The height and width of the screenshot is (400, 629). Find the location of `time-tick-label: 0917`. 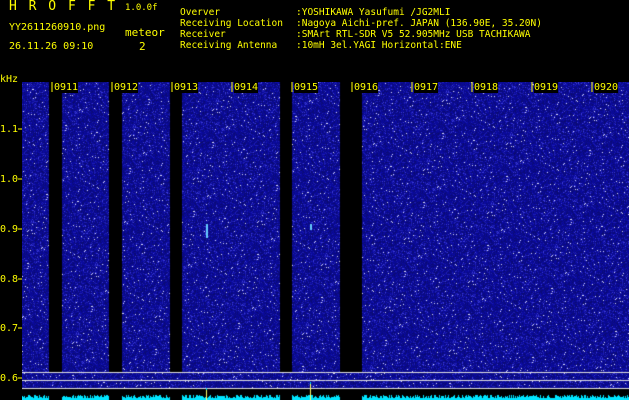

time-tick-label: 0917 is located at coordinates (426, 87).